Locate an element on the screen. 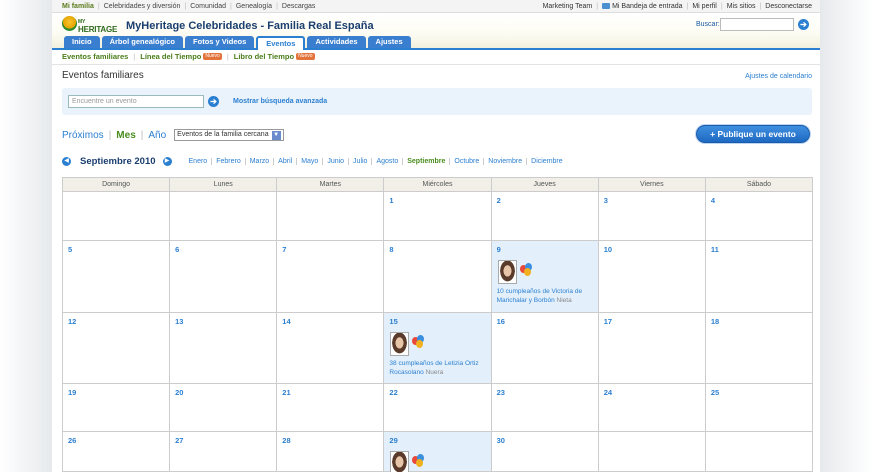 This screenshot has height=472, width=872. calendar-day-21: 21 is located at coordinates (330, 407).